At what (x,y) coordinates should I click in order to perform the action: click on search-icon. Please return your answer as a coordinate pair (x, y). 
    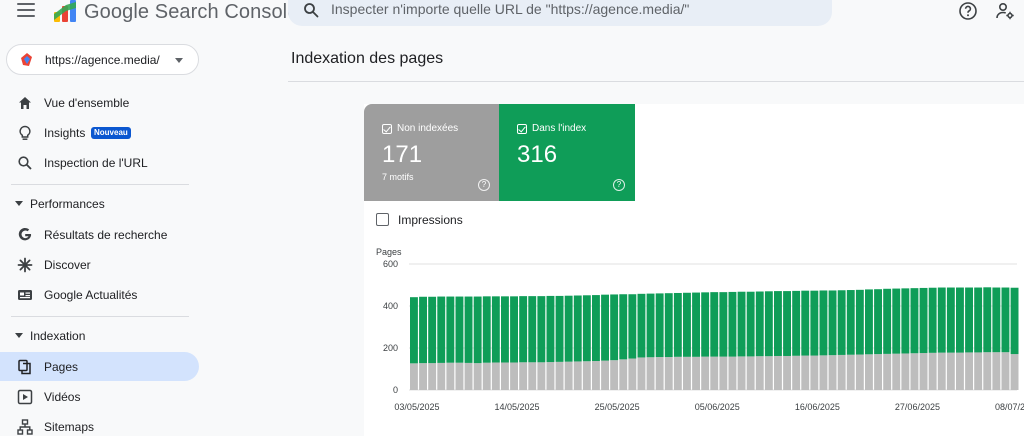
    Looking at the image, I should click on (25, 163).